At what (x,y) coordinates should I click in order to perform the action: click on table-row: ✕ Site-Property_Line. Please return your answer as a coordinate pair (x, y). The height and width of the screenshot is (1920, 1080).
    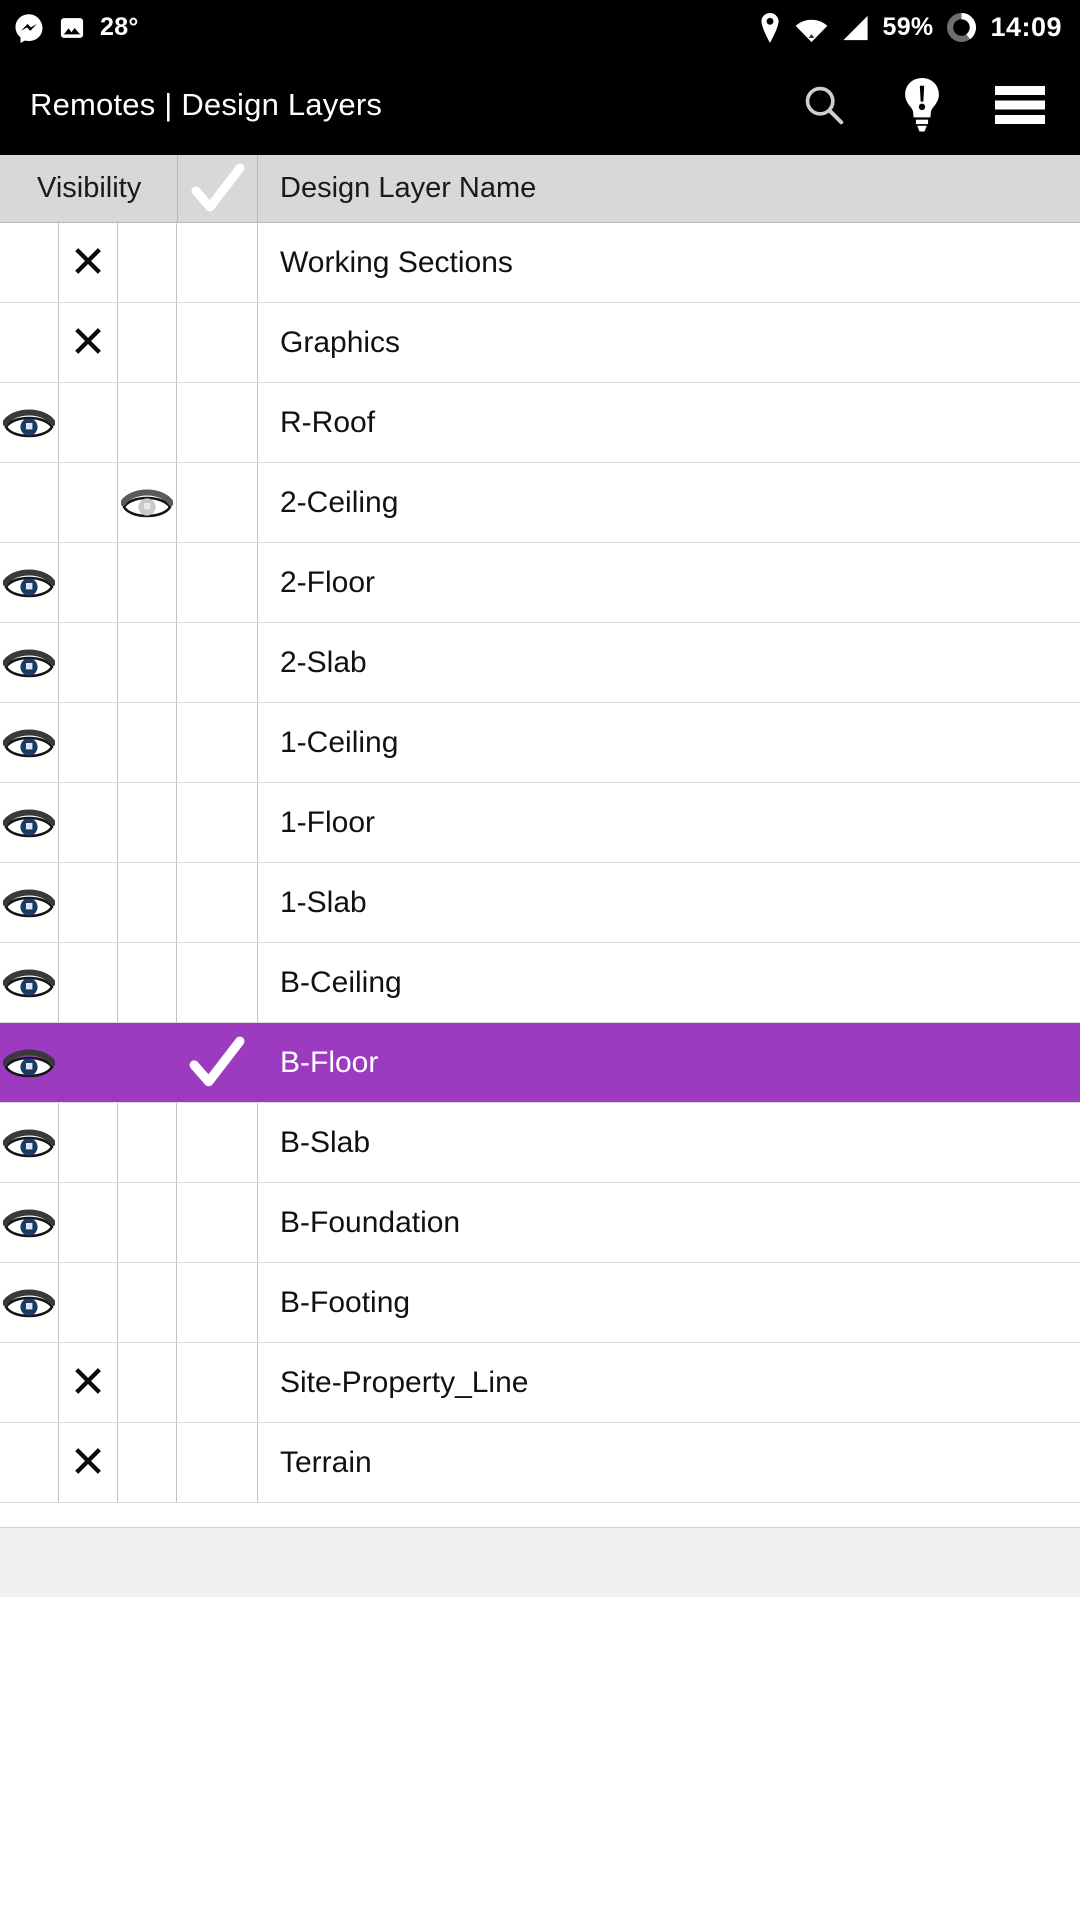
    Looking at the image, I should click on (540, 1383).